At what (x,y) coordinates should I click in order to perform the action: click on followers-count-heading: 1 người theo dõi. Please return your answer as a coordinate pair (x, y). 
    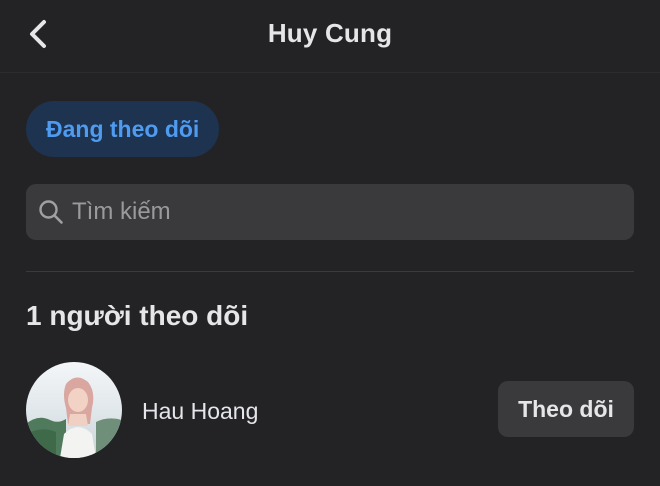
    Looking at the image, I should click on (137, 315).